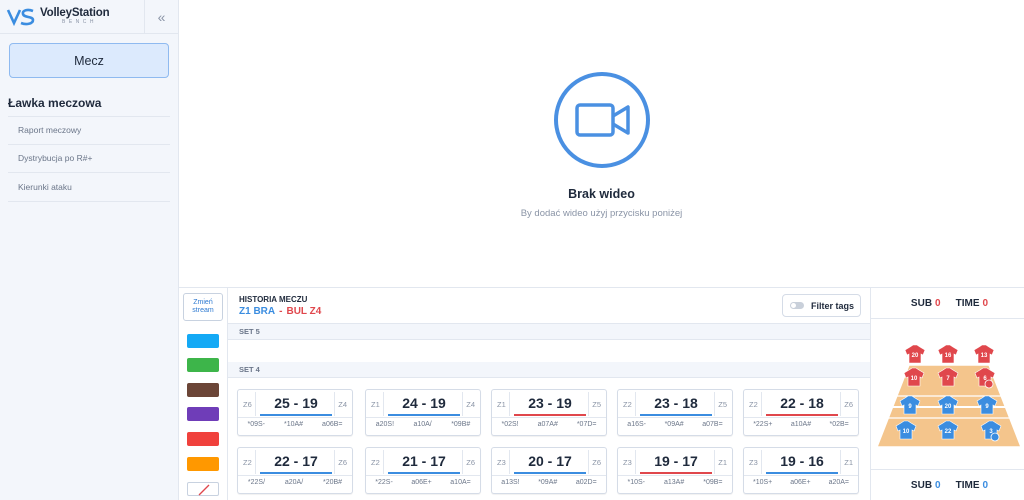 This screenshot has width=1024, height=500. I want to click on video-camera-icon, so click(602, 120).